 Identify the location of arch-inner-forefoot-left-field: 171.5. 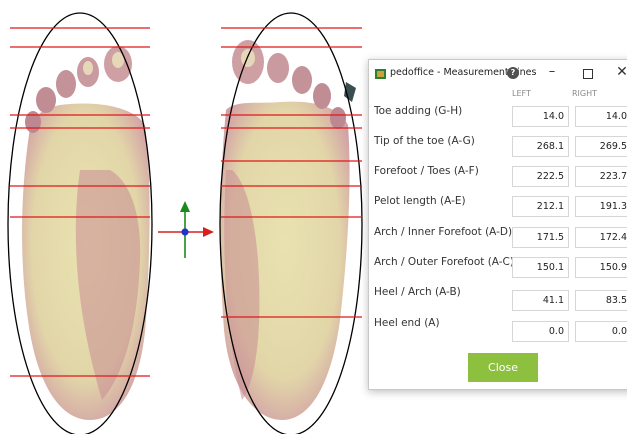
(540, 237).